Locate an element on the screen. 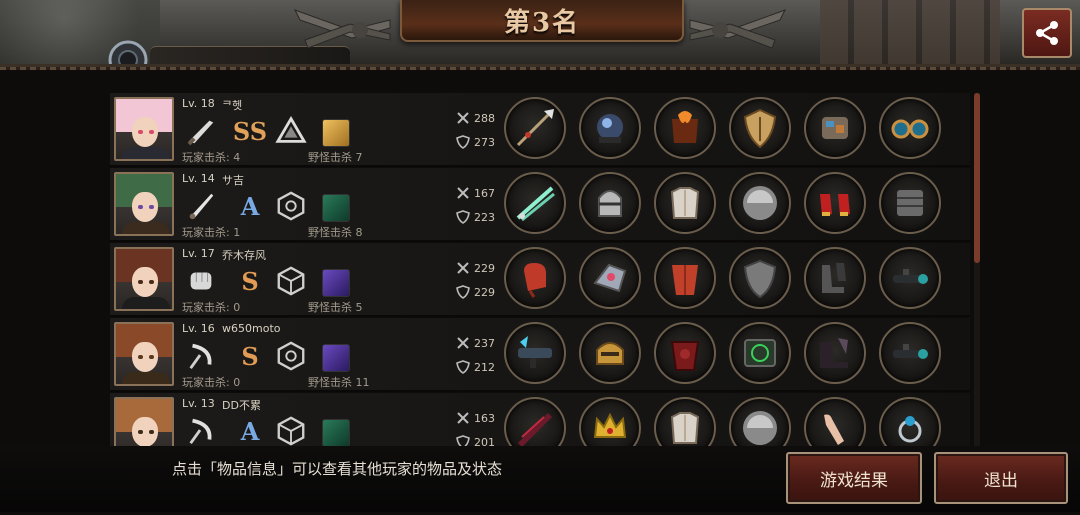  share-button is located at coordinates (1047, 33).